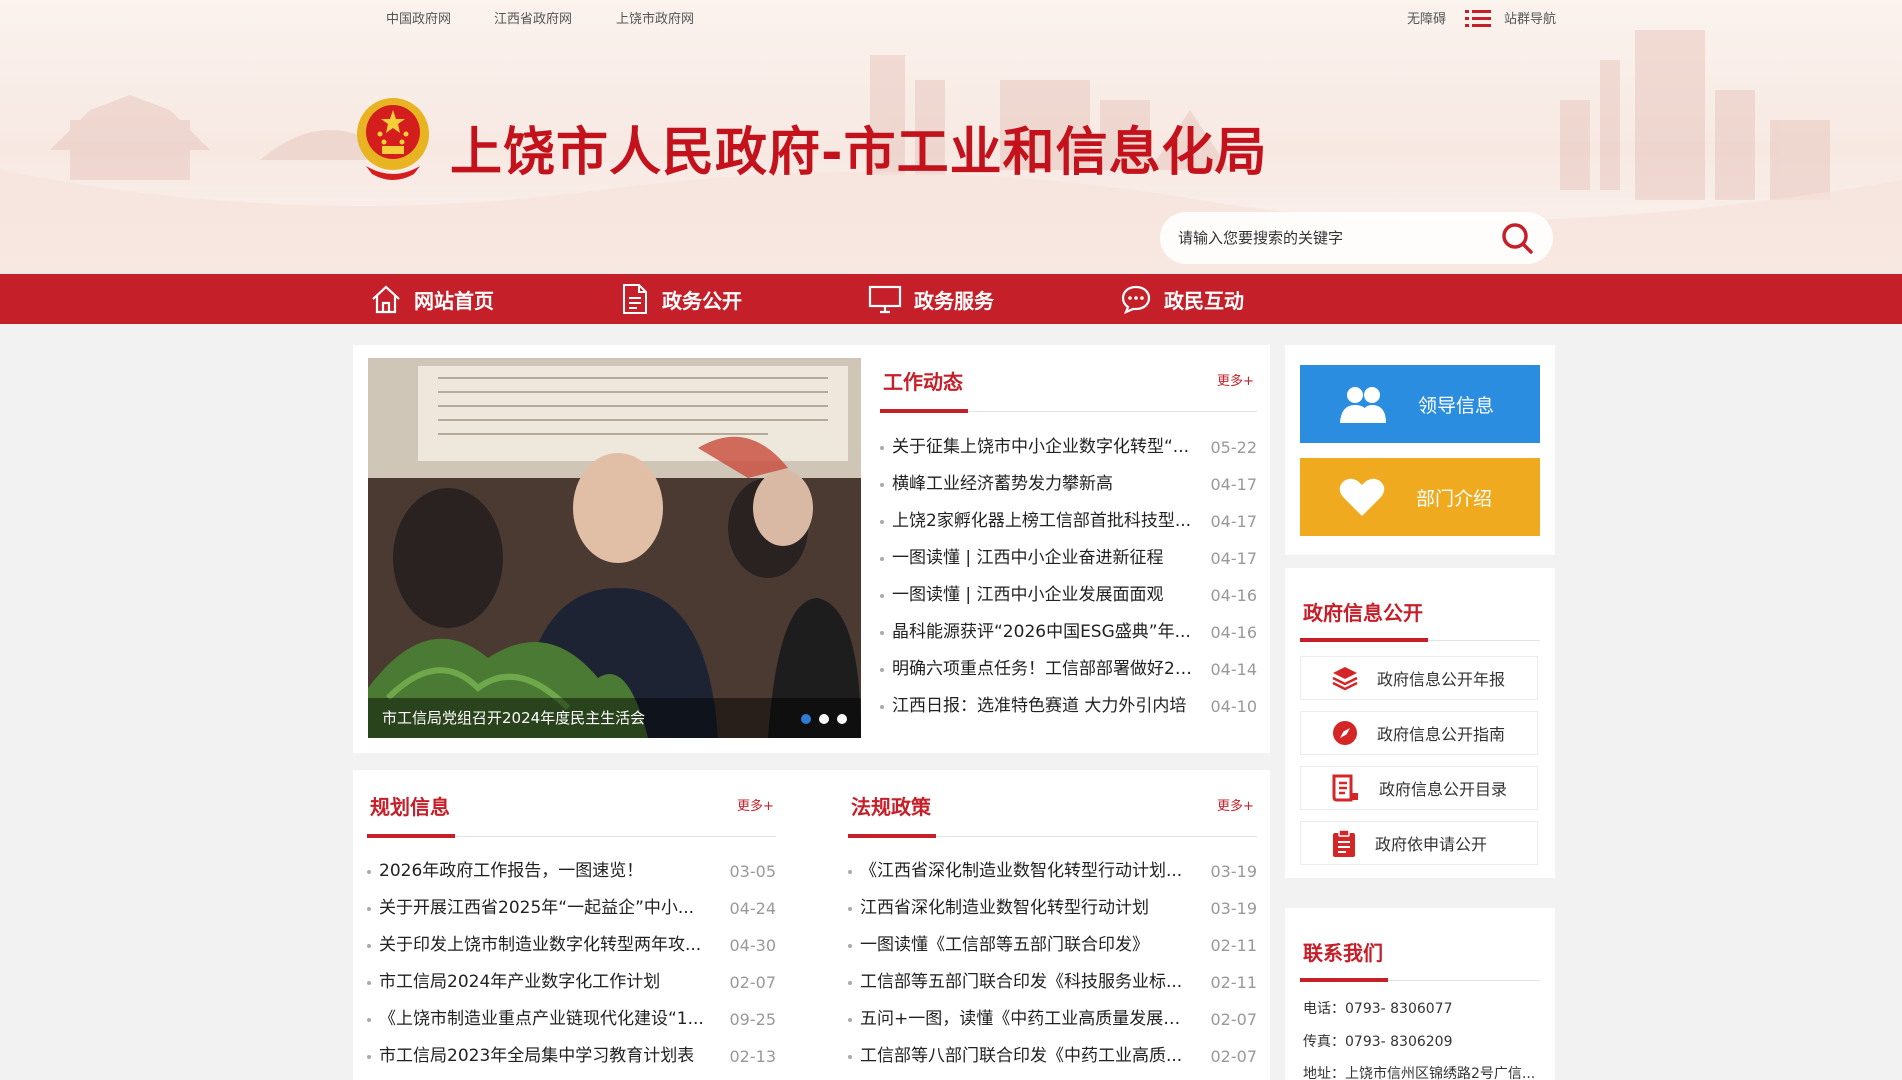  Describe the element at coordinates (571, 1019) in the screenshot. I see `list-item: 《上饶市制造业重点产业链现代化建设“1... 09-25` at that location.